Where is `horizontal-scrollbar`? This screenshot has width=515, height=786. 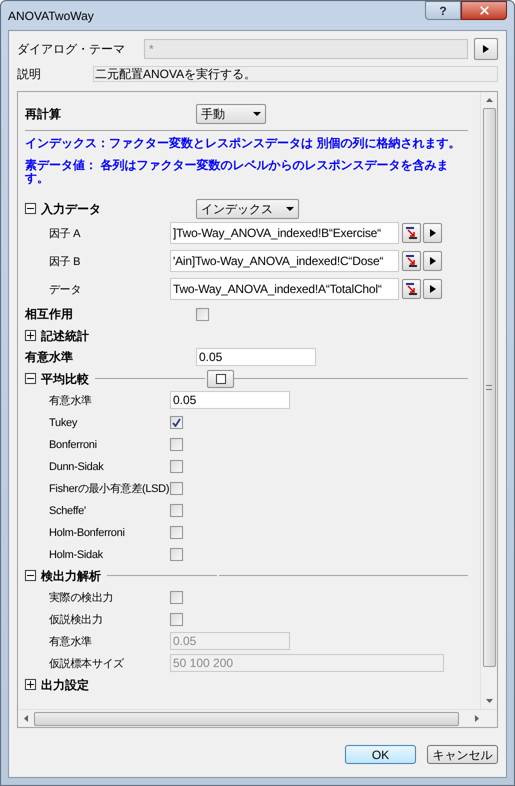 horizontal-scrollbar is located at coordinates (257, 718).